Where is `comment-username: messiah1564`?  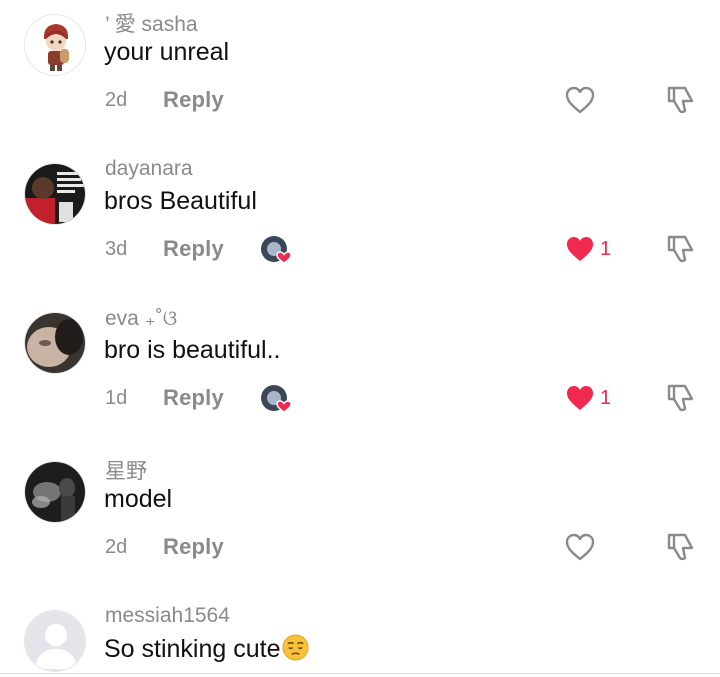
comment-username: messiah1564 is located at coordinates (167, 616).